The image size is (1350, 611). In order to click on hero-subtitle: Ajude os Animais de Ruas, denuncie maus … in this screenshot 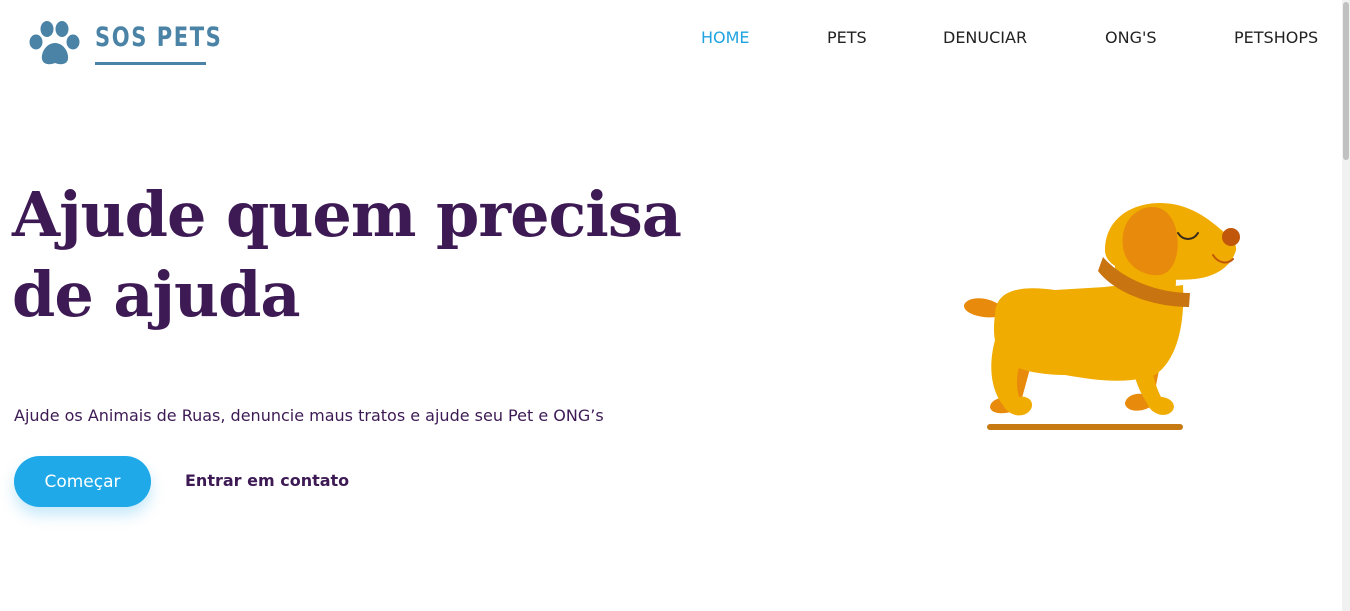, I will do `click(309, 415)`.